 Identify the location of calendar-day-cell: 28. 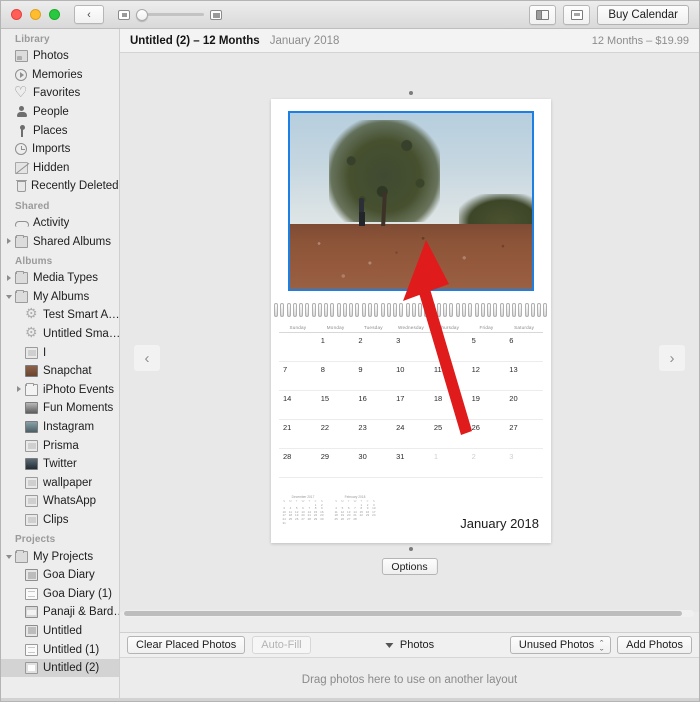
(298, 463).